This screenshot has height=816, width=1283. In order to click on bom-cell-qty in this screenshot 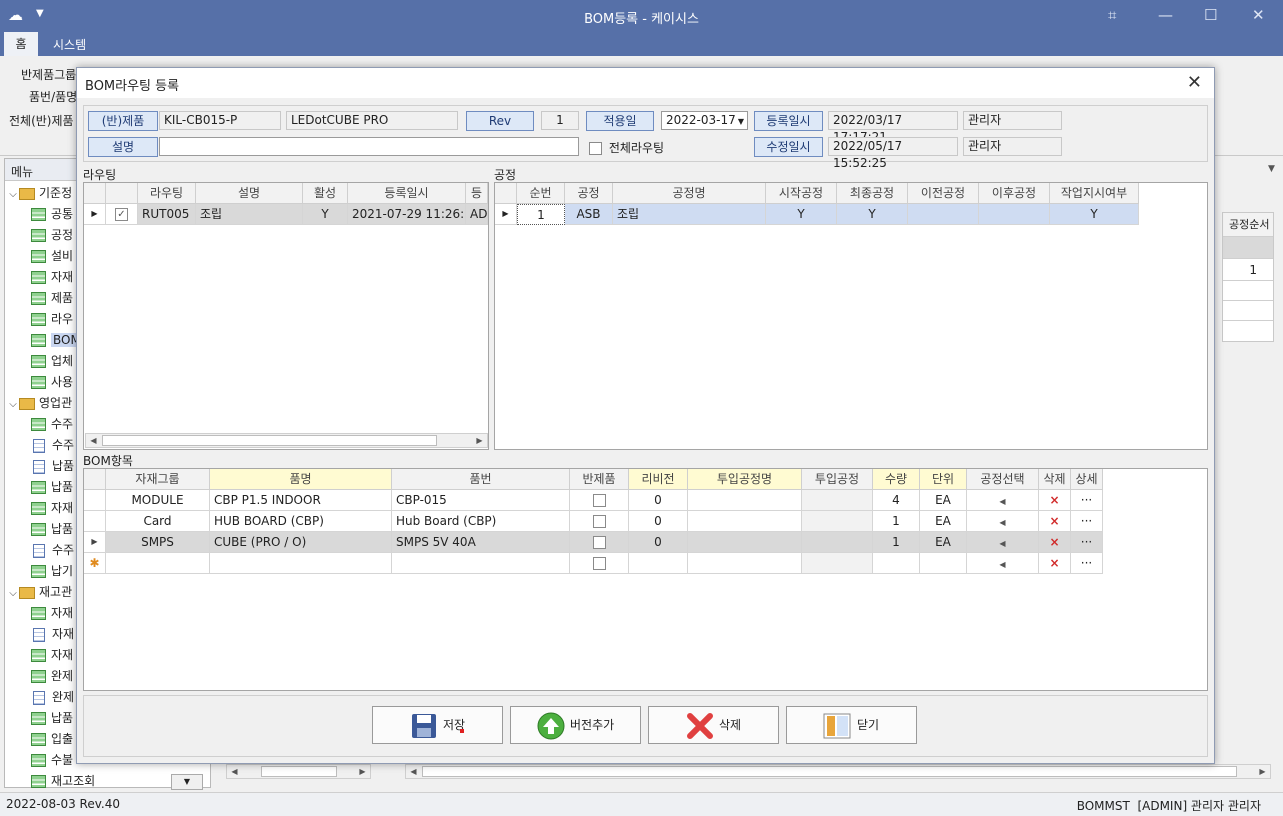, I will do `click(896, 563)`.